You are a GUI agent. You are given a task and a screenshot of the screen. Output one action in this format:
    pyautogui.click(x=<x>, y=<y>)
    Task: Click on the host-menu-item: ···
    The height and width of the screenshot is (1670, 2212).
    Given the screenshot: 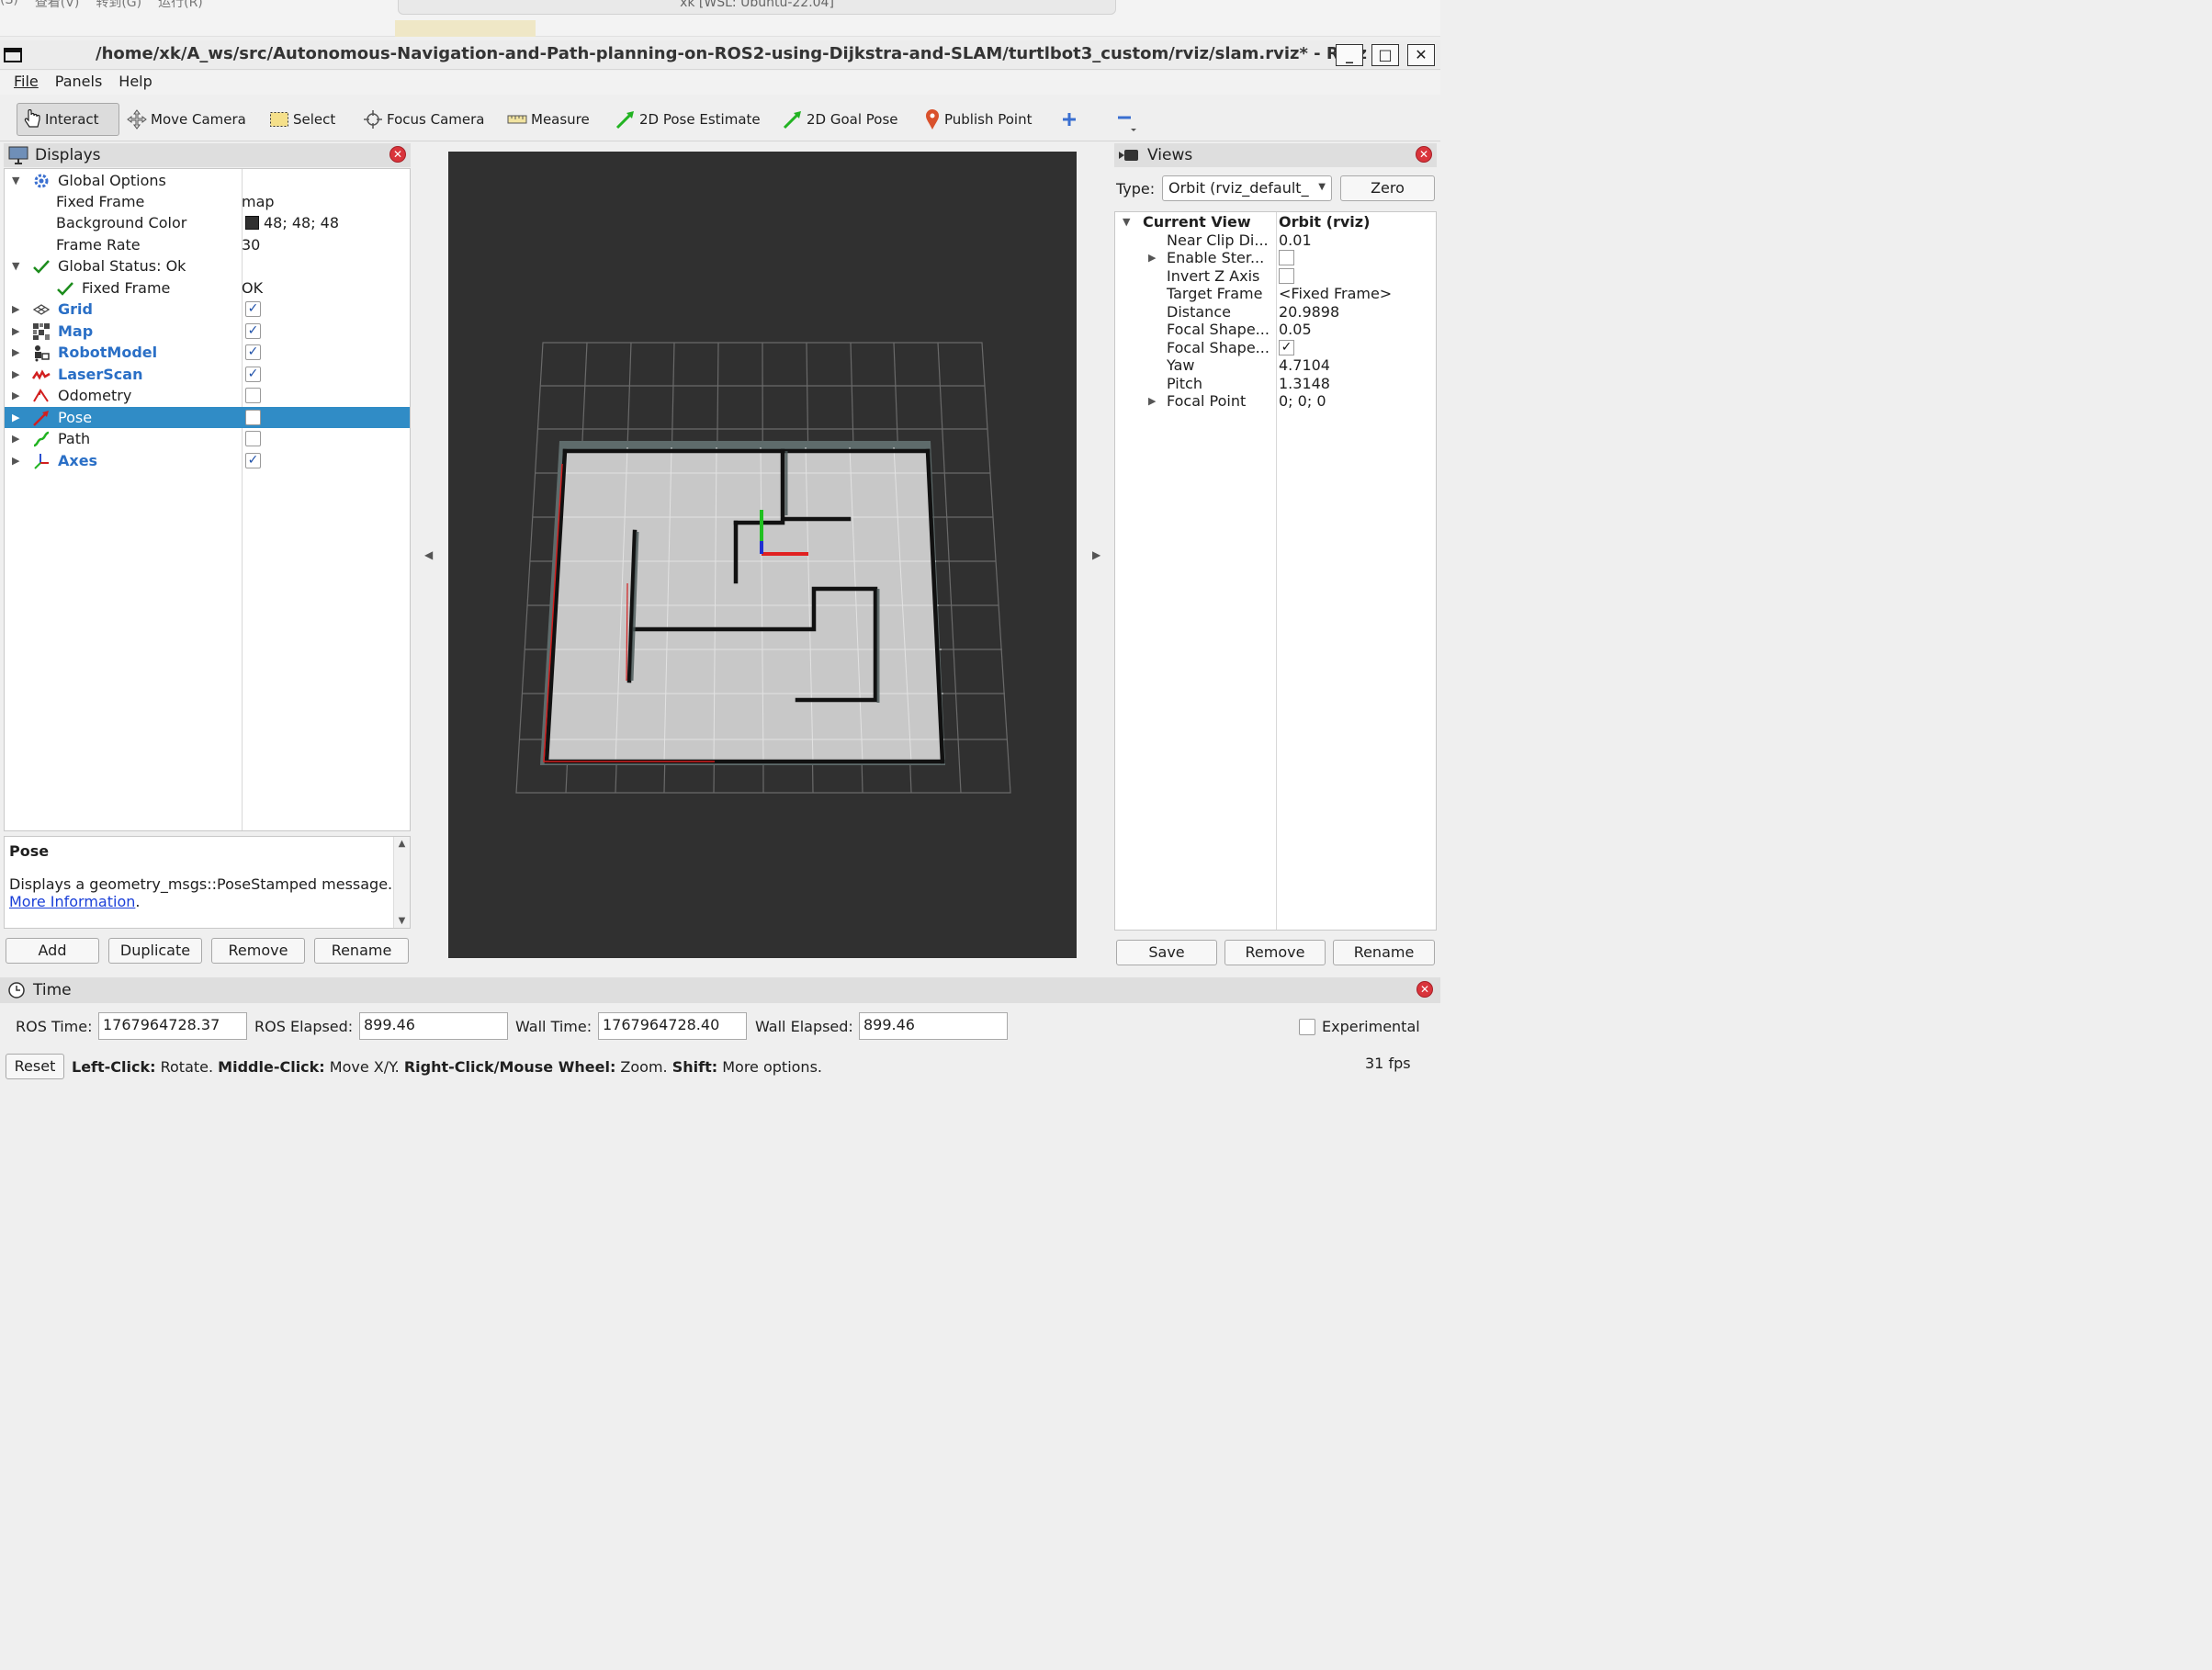 What is the action you would take?
    pyautogui.click(x=225, y=5)
    